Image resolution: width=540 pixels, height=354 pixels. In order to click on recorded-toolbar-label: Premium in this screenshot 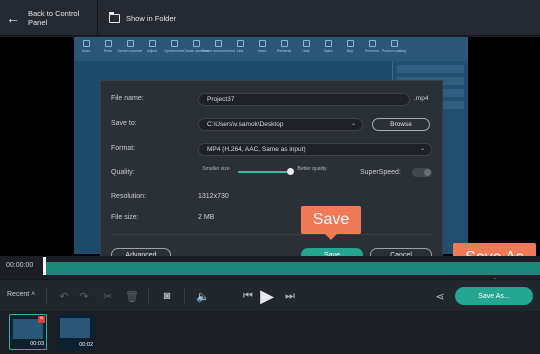, I will do `click(371, 51)`.